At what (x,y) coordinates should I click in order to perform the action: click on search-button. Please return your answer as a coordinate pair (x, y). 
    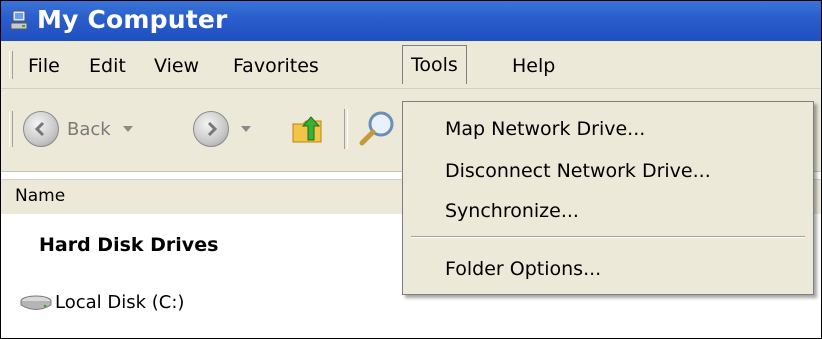
    Looking at the image, I should click on (377, 129).